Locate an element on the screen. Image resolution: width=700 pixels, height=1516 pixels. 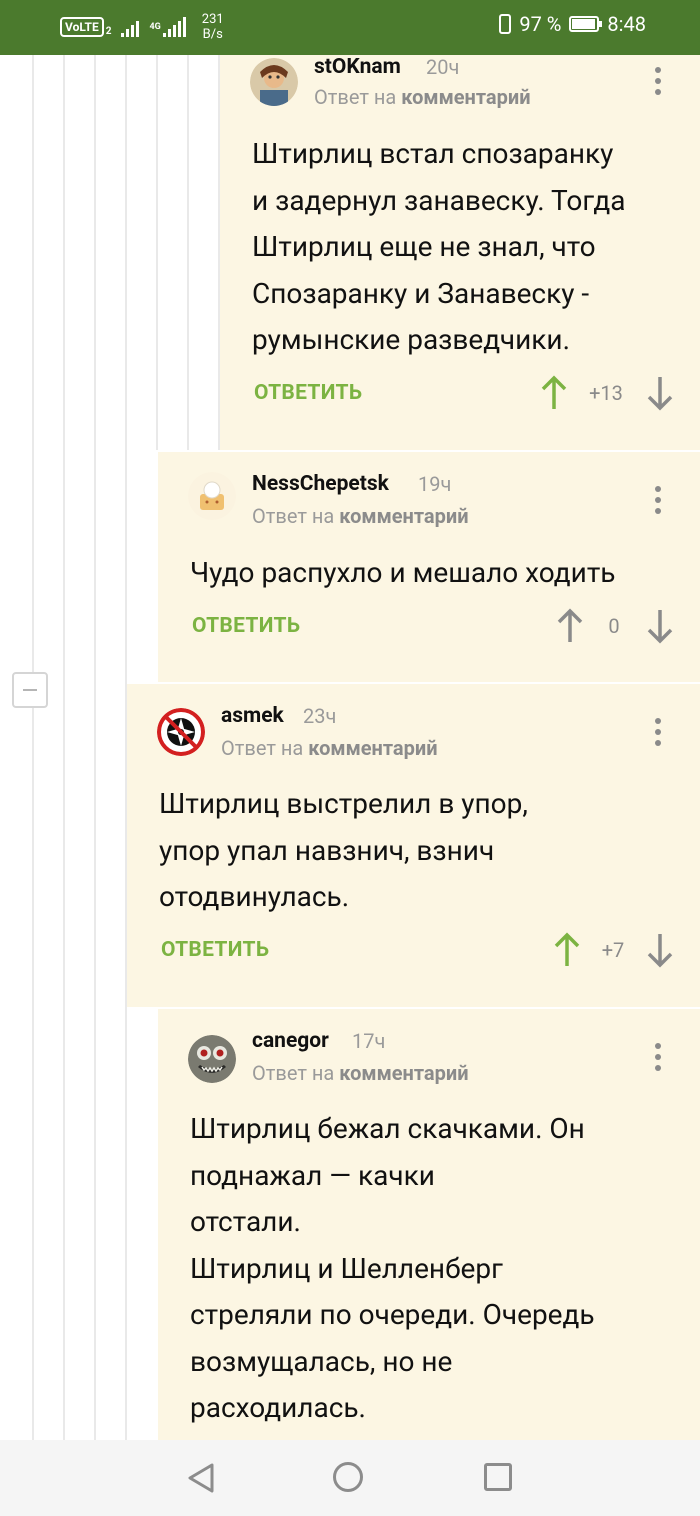
vibrate-icon is located at coordinates (505, 24).